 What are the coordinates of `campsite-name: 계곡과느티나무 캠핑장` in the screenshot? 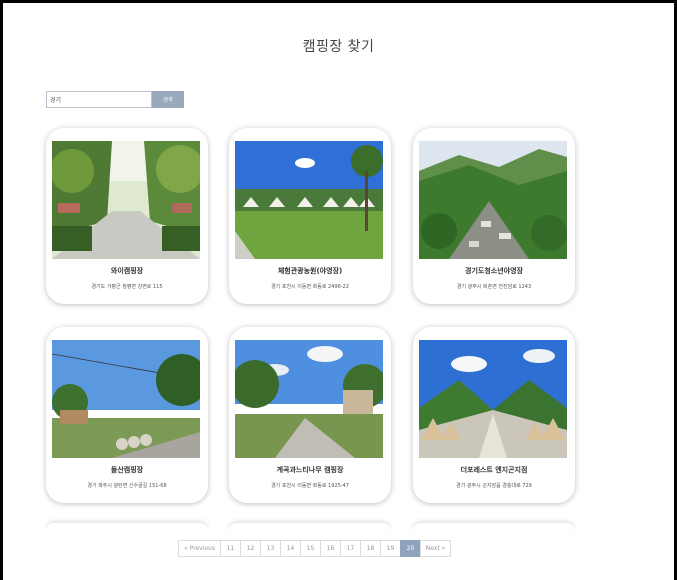 It's located at (310, 470).